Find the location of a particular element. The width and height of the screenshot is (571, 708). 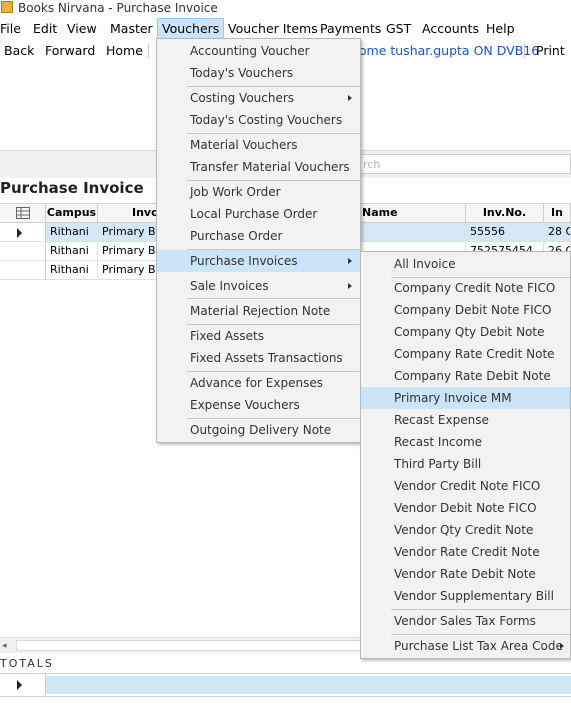

menu-master: Master is located at coordinates (131, 29).